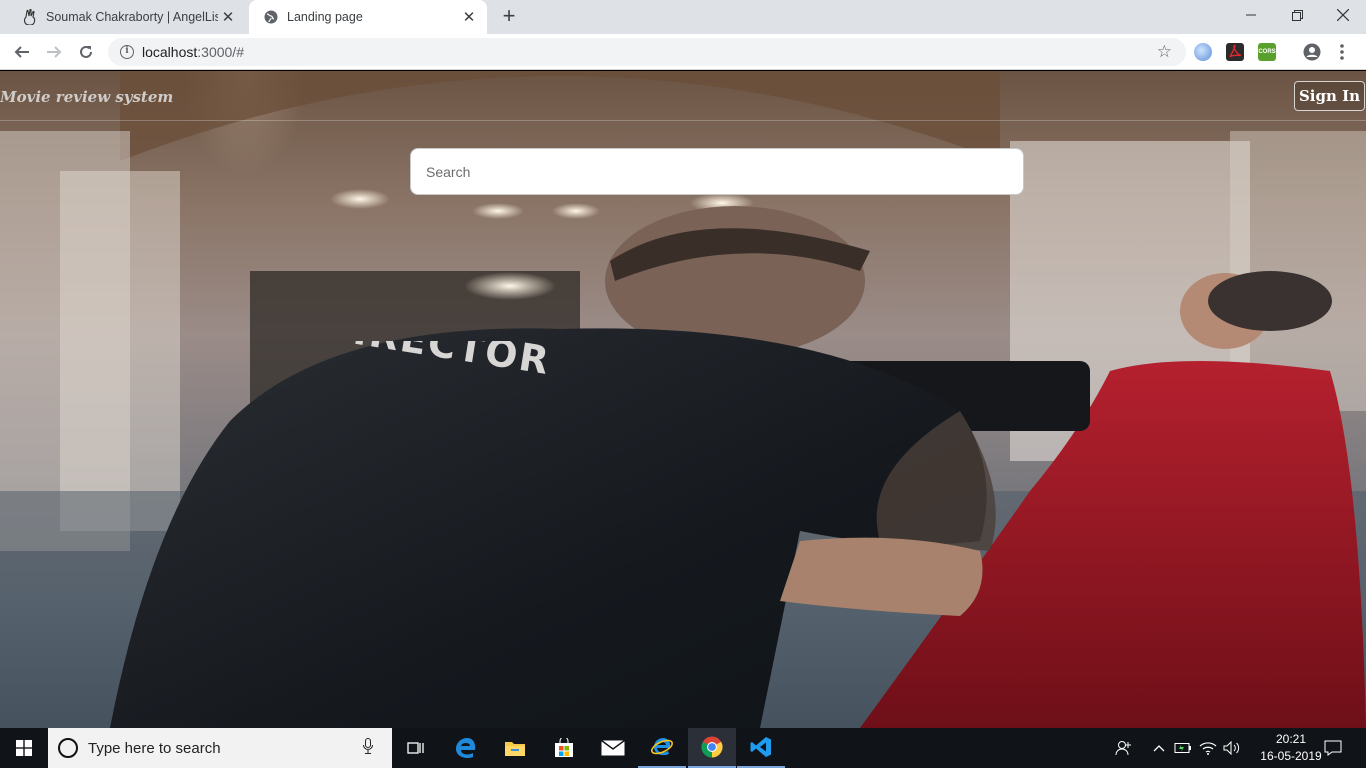 The width and height of the screenshot is (1366, 768). What do you see at coordinates (1183, 748) in the screenshot?
I see `battery-icon` at bounding box center [1183, 748].